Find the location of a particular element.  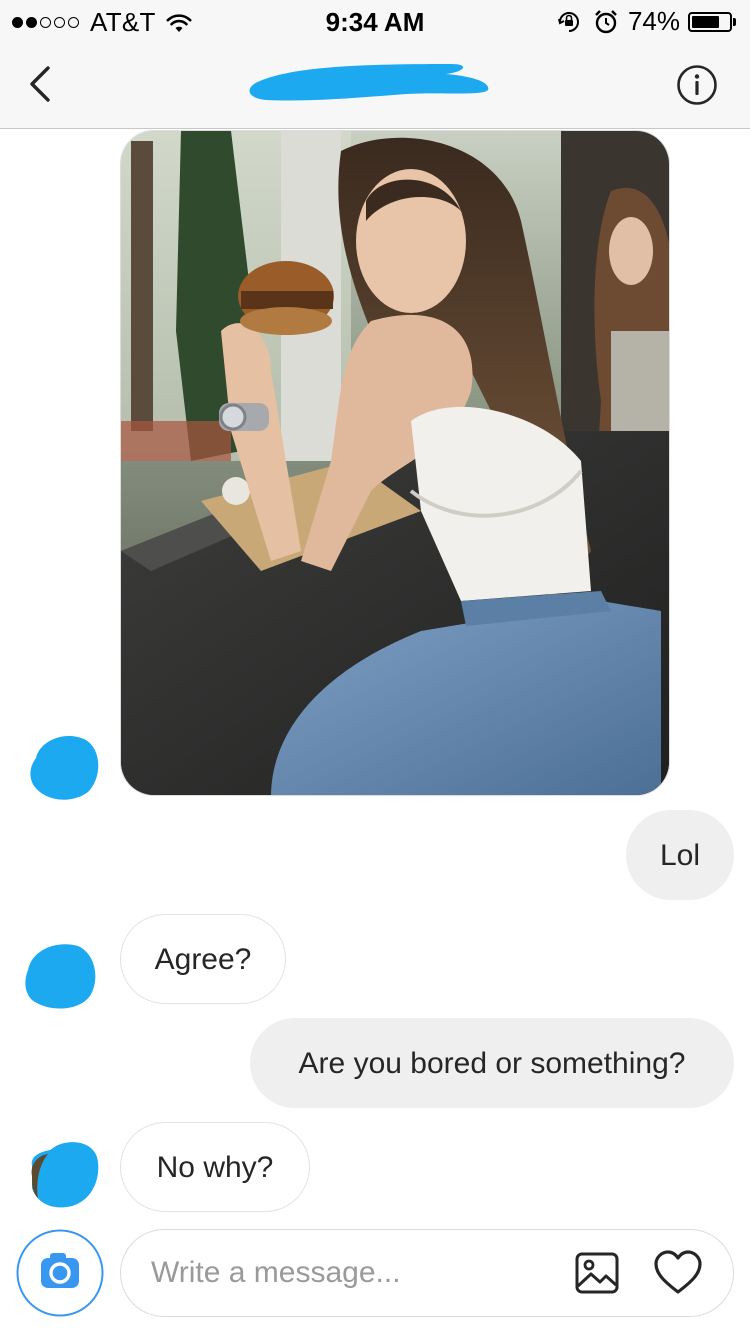

outgoing-message-bubble: Lol is located at coordinates (680, 855).